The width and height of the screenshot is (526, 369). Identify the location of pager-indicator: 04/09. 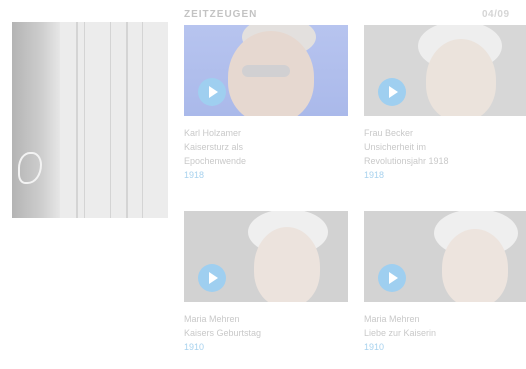
(496, 14).